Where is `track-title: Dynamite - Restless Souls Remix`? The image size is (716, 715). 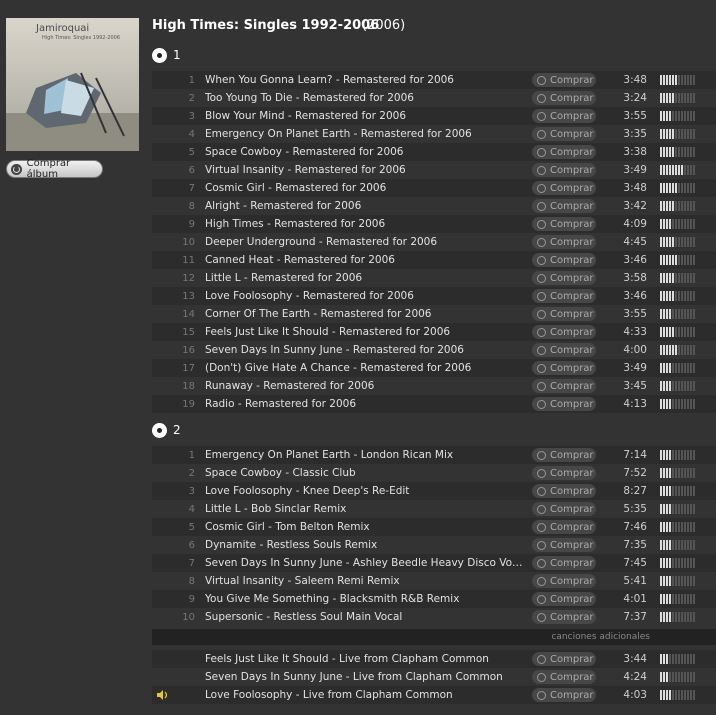 track-title: Dynamite - Restless Souls Remix is located at coordinates (365, 545).